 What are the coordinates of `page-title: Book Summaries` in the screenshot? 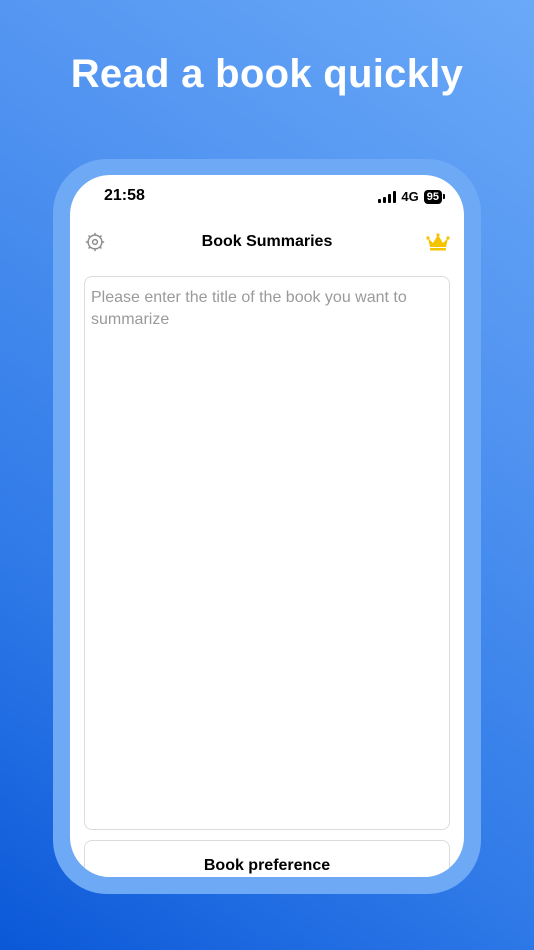 It's located at (267, 241).